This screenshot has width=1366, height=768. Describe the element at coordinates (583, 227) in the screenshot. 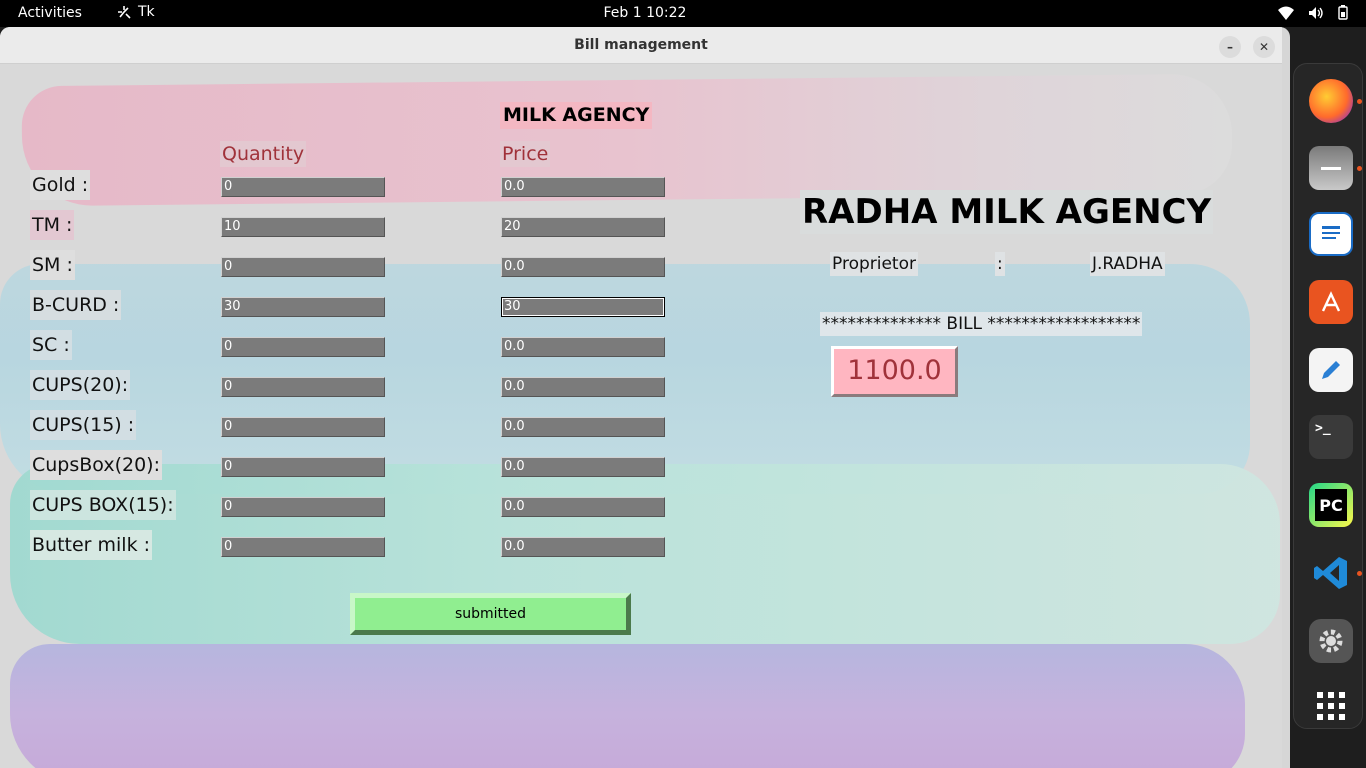

I see `price-input-tm: 20` at that location.